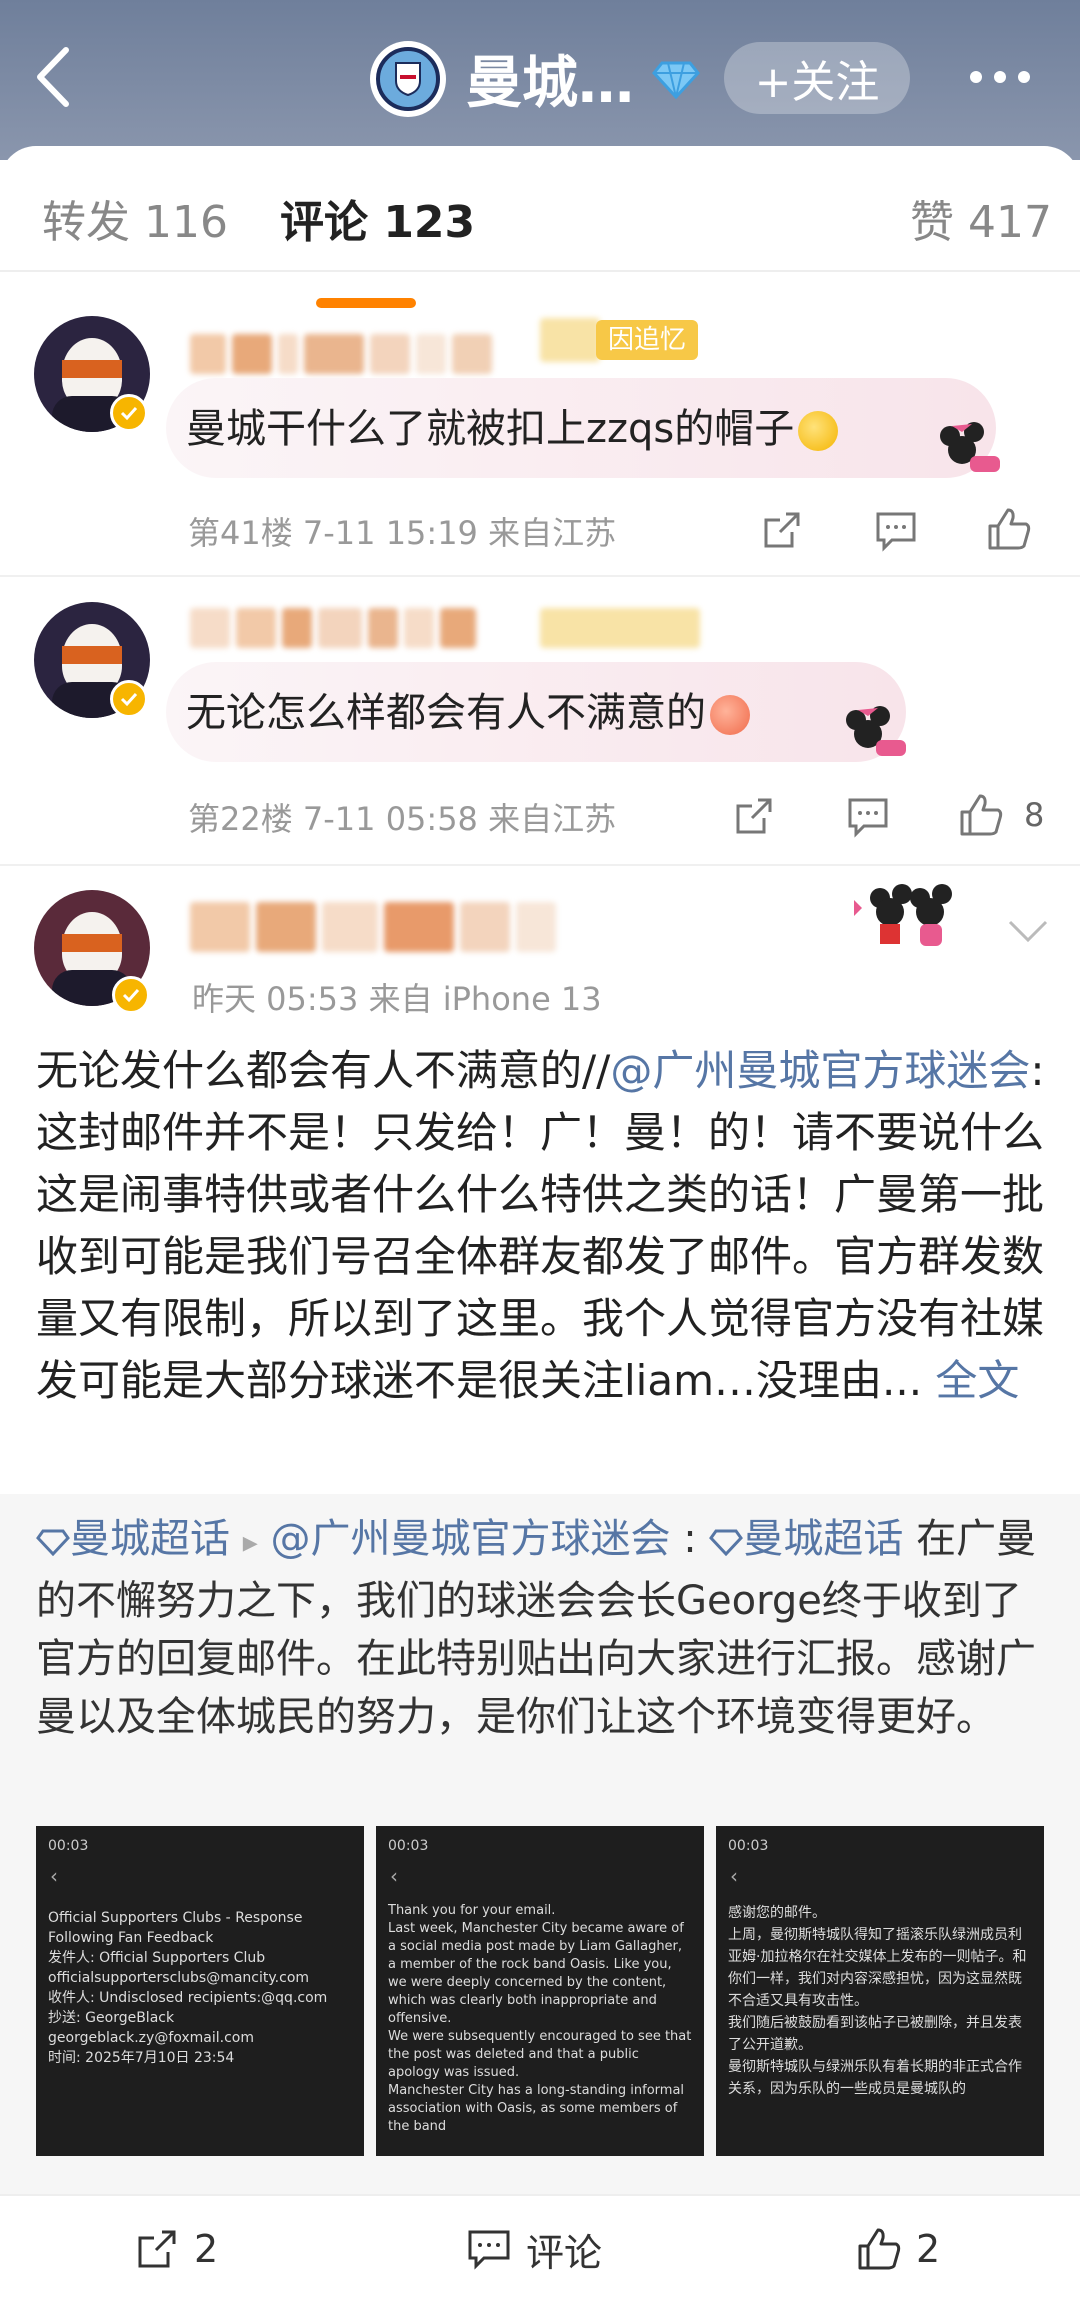  What do you see at coordinates (540, 247) in the screenshot?
I see `tab-bar: 转发 116 评论 123 赞 417` at bounding box center [540, 247].